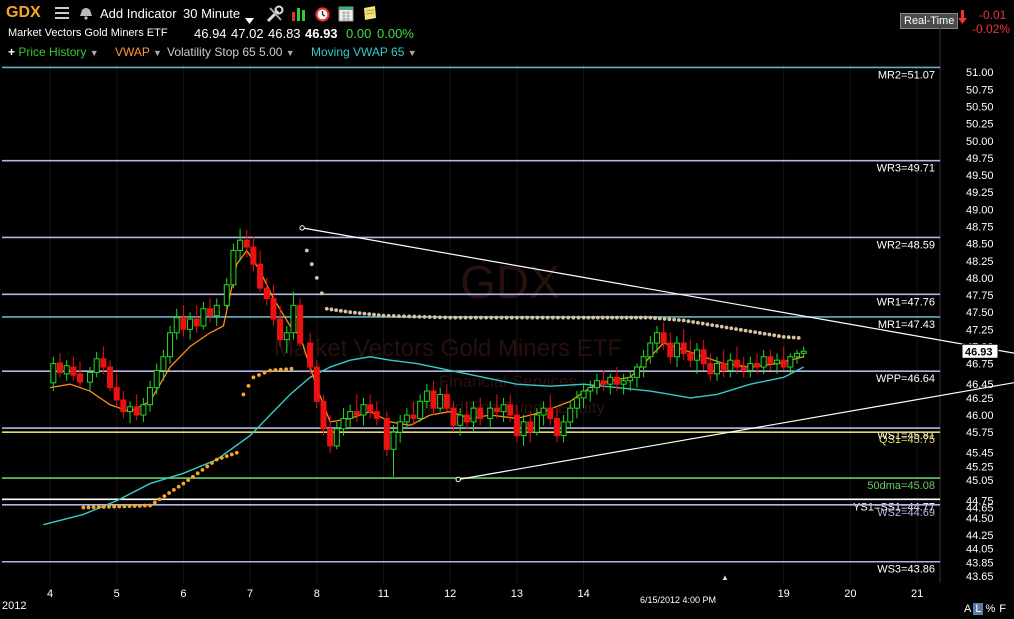  I want to click on y-tick-label: 45.05, so click(980, 481).